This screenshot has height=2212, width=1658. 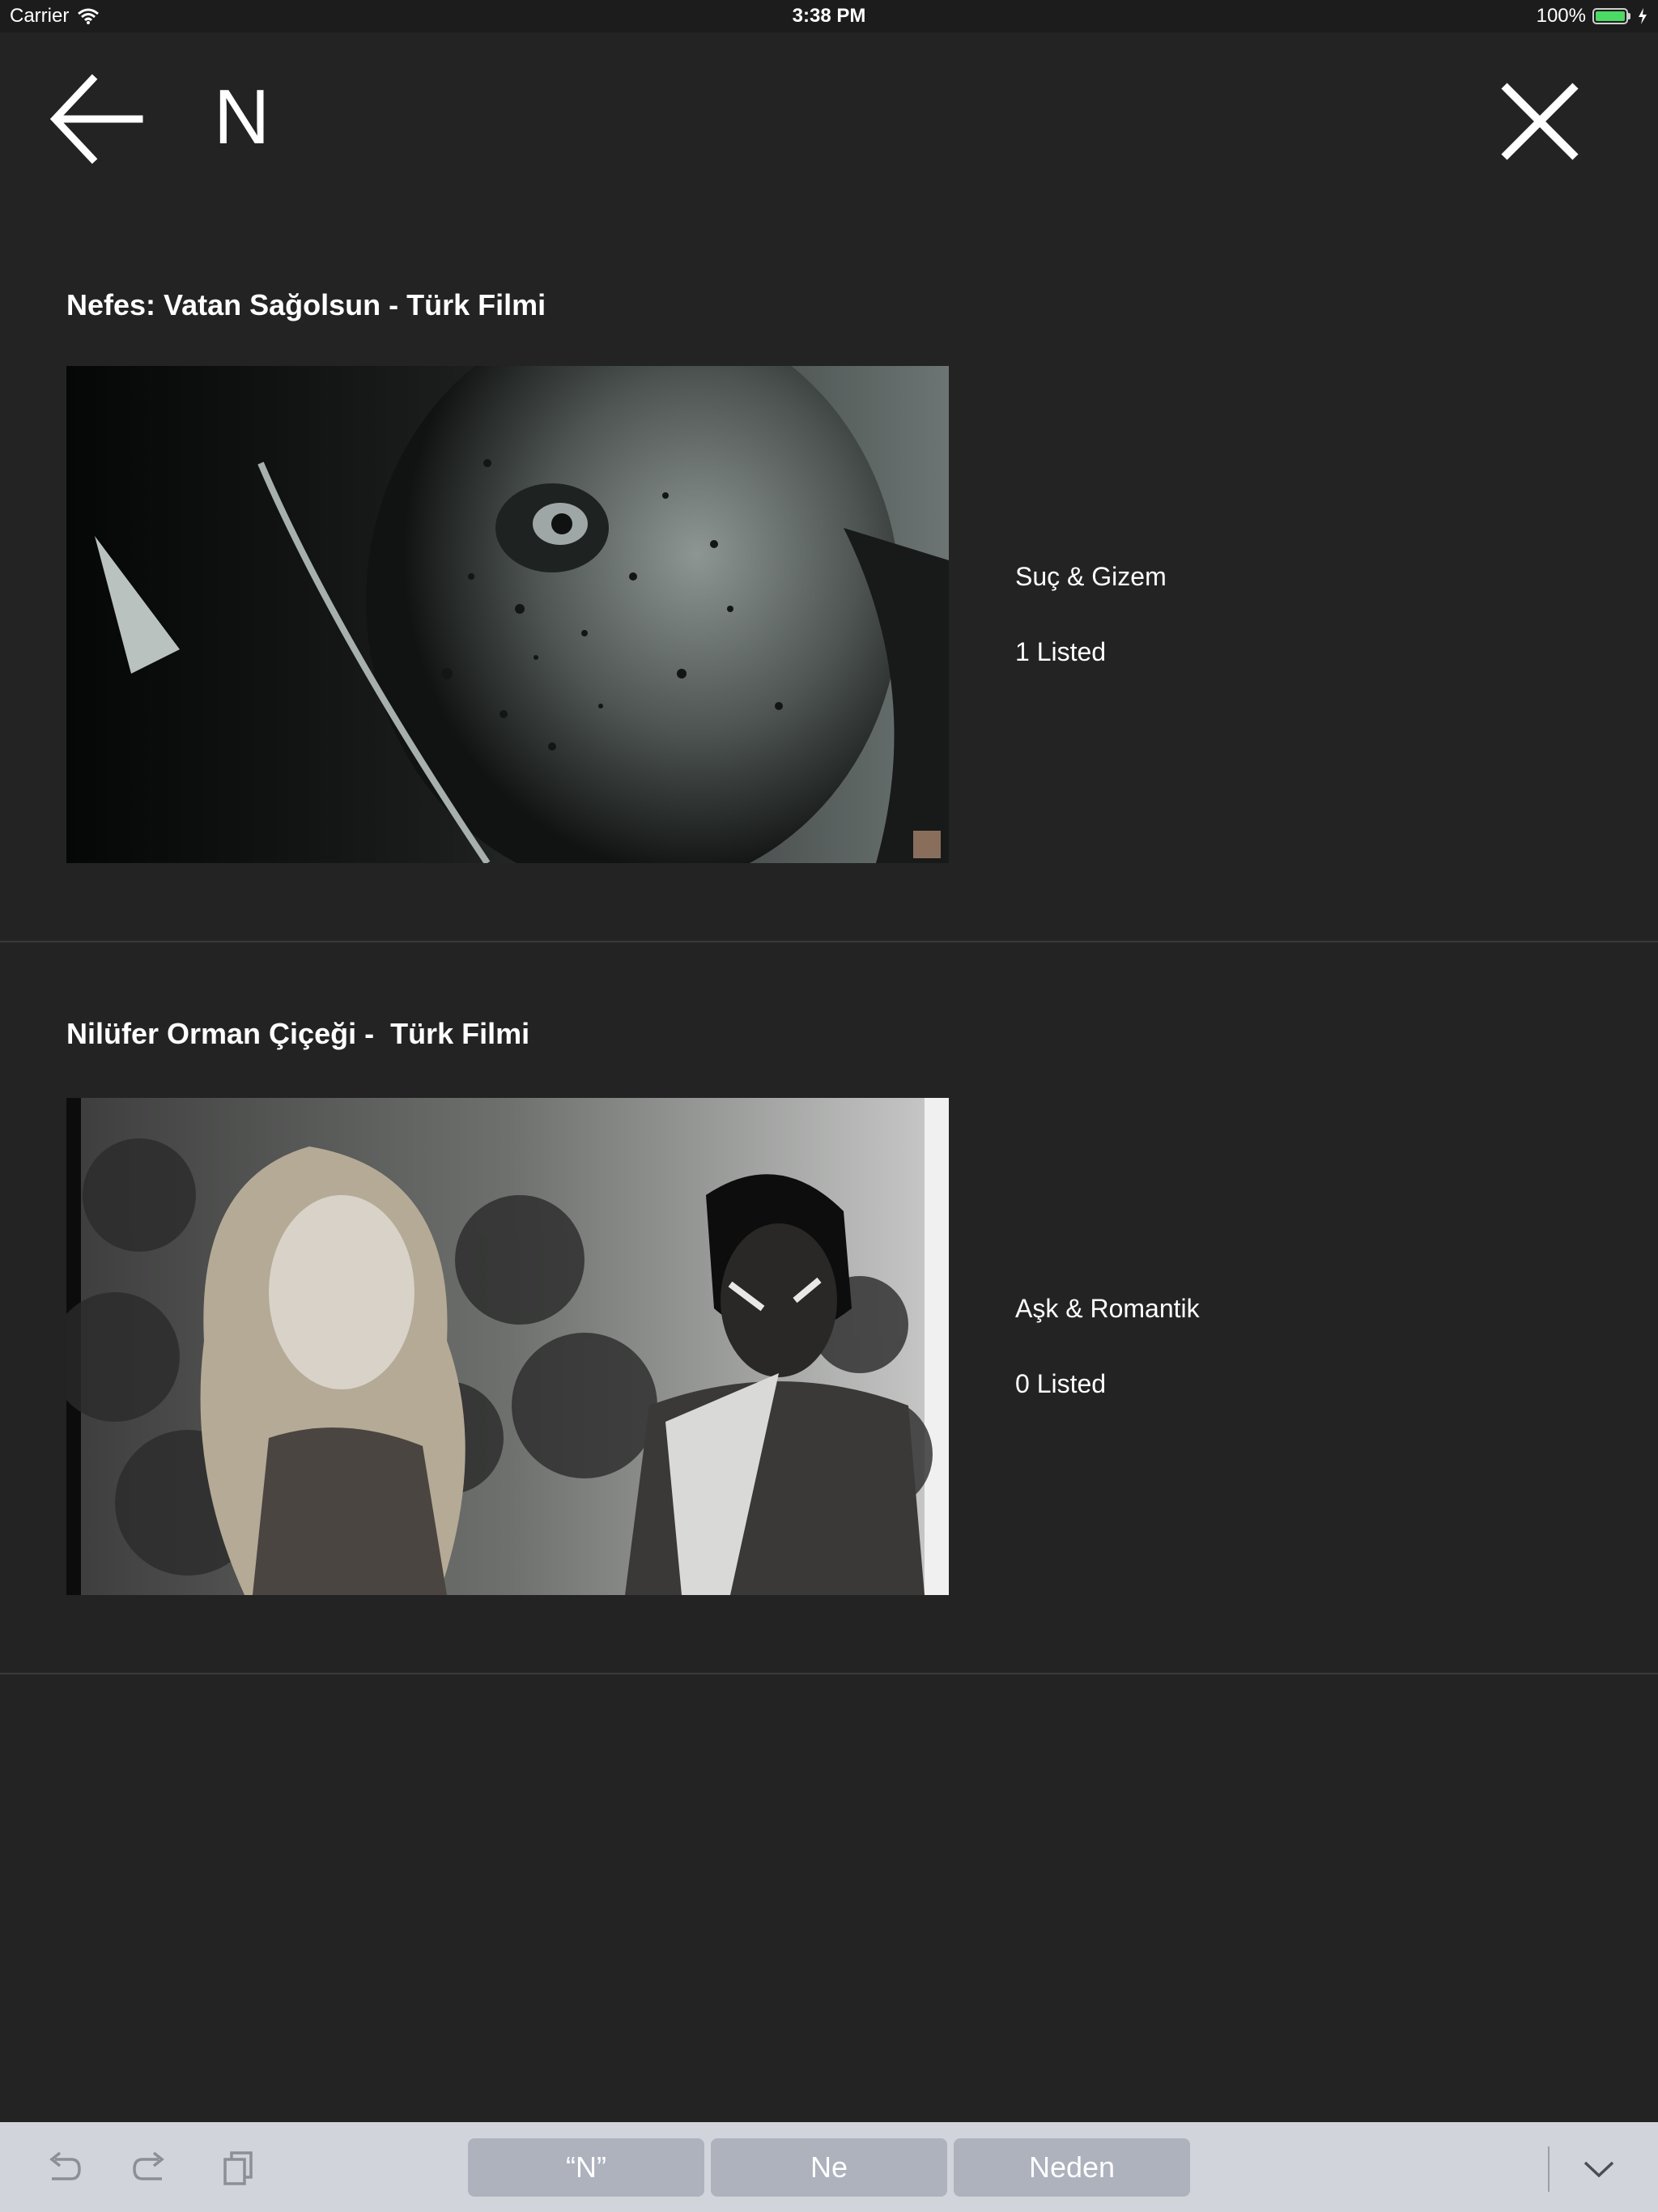 I want to click on battery-percent: 100%, so click(x=1561, y=16).